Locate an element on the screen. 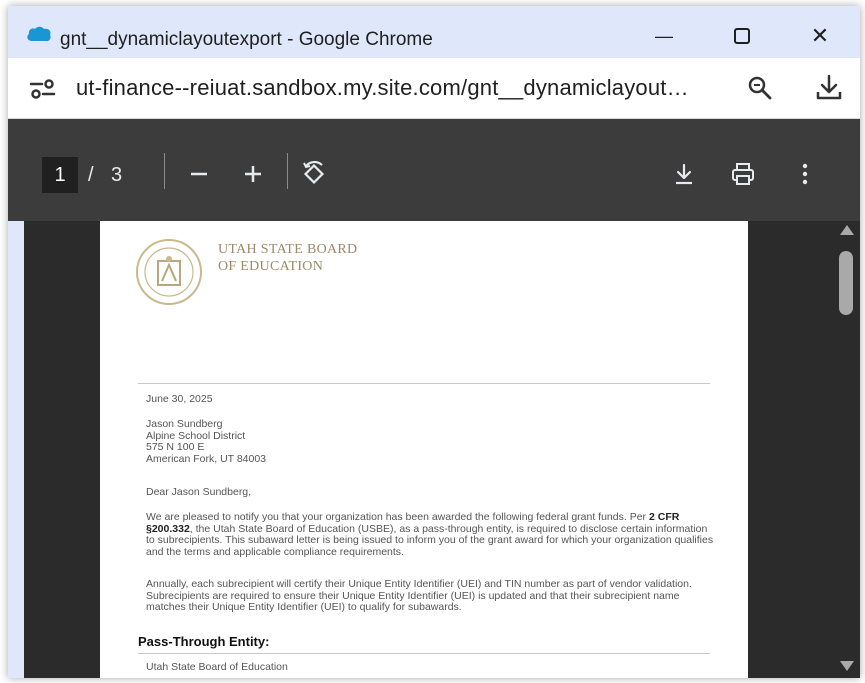  letter-date: June 30, 2025 is located at coordinates (179, 399).